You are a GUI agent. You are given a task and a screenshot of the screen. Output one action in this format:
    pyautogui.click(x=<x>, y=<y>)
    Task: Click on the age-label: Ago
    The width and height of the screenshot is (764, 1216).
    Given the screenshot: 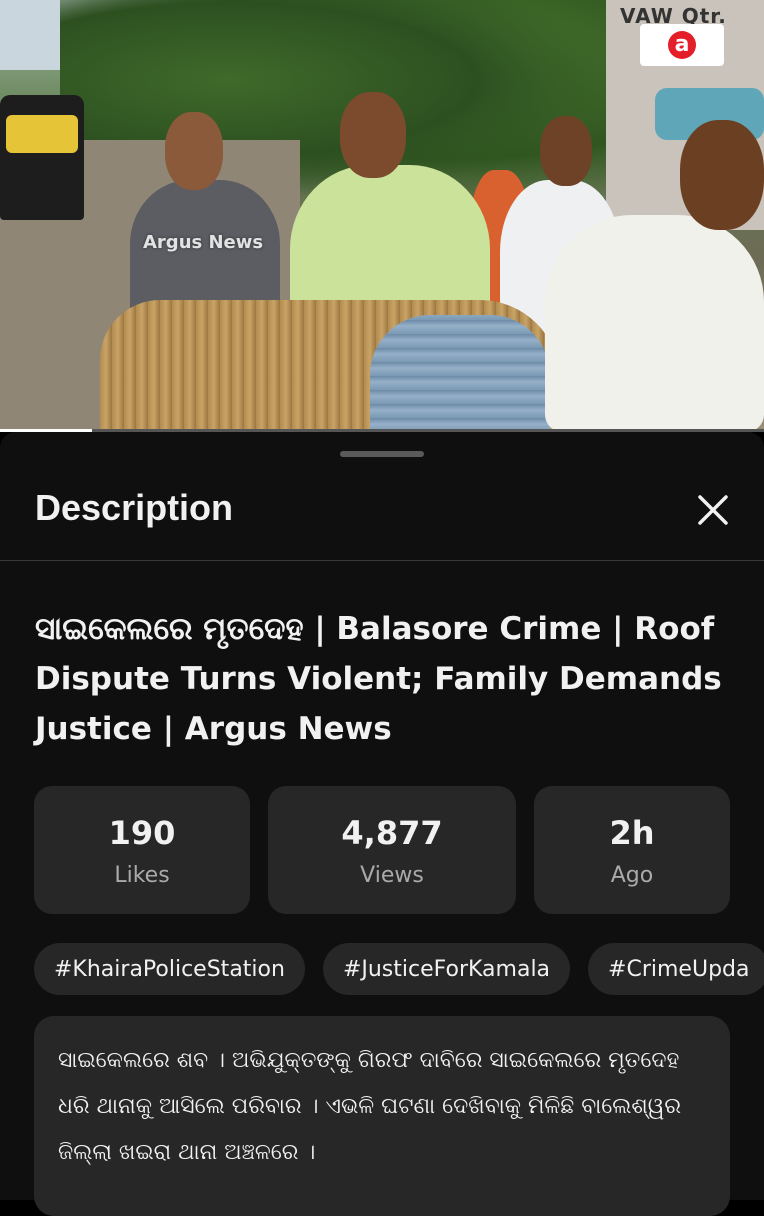 What is the action you would take?
    pyautogui.click(x=632, y=875)
    